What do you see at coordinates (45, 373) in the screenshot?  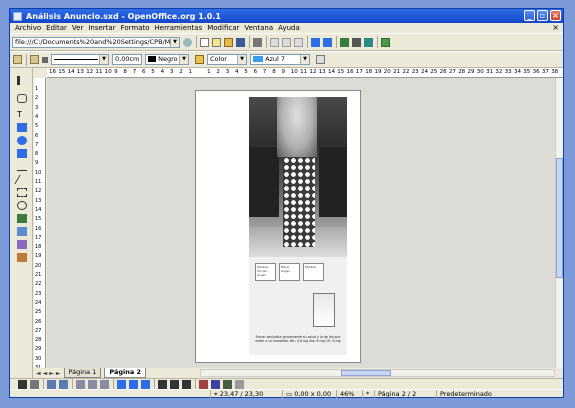 I see `prev-page-nav-icon: ◄` at bounding box center [45, 373].